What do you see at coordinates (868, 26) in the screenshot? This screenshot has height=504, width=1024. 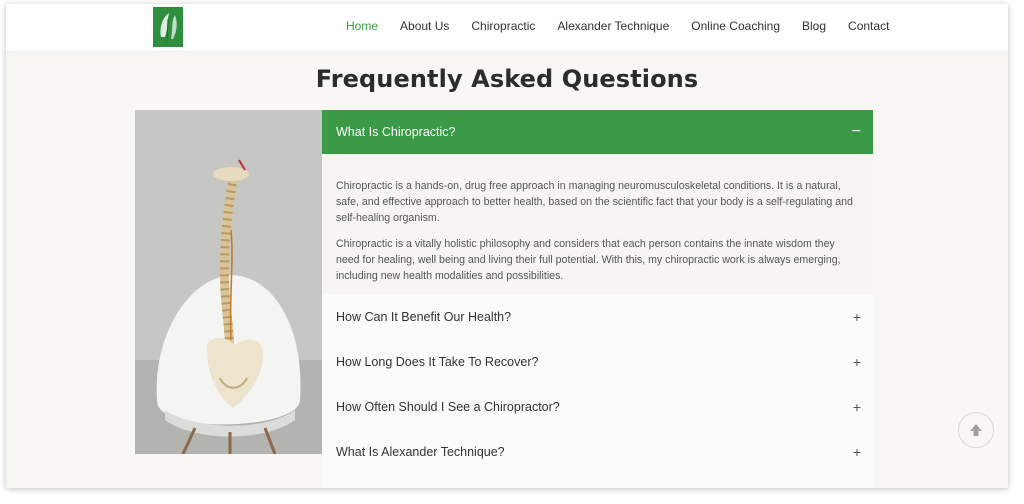 I see `nav-contact: Contact` at bounding box center [868, 26].